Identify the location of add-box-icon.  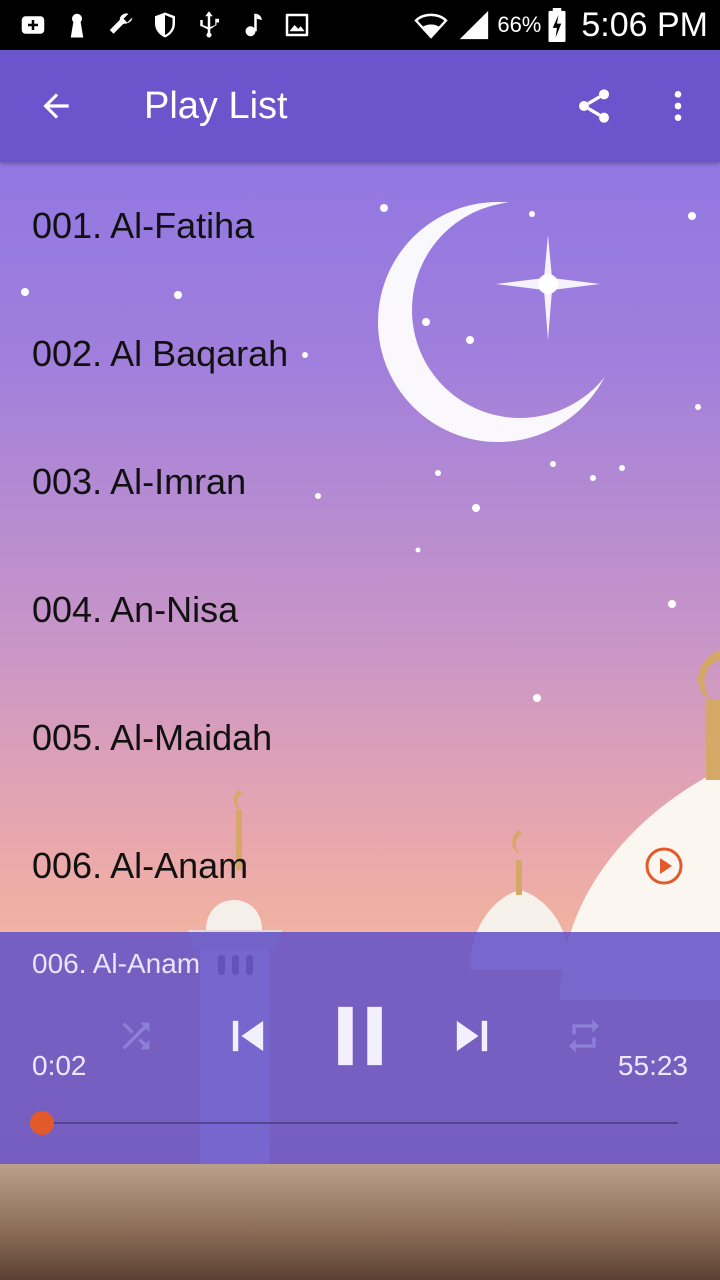
(33, 25).